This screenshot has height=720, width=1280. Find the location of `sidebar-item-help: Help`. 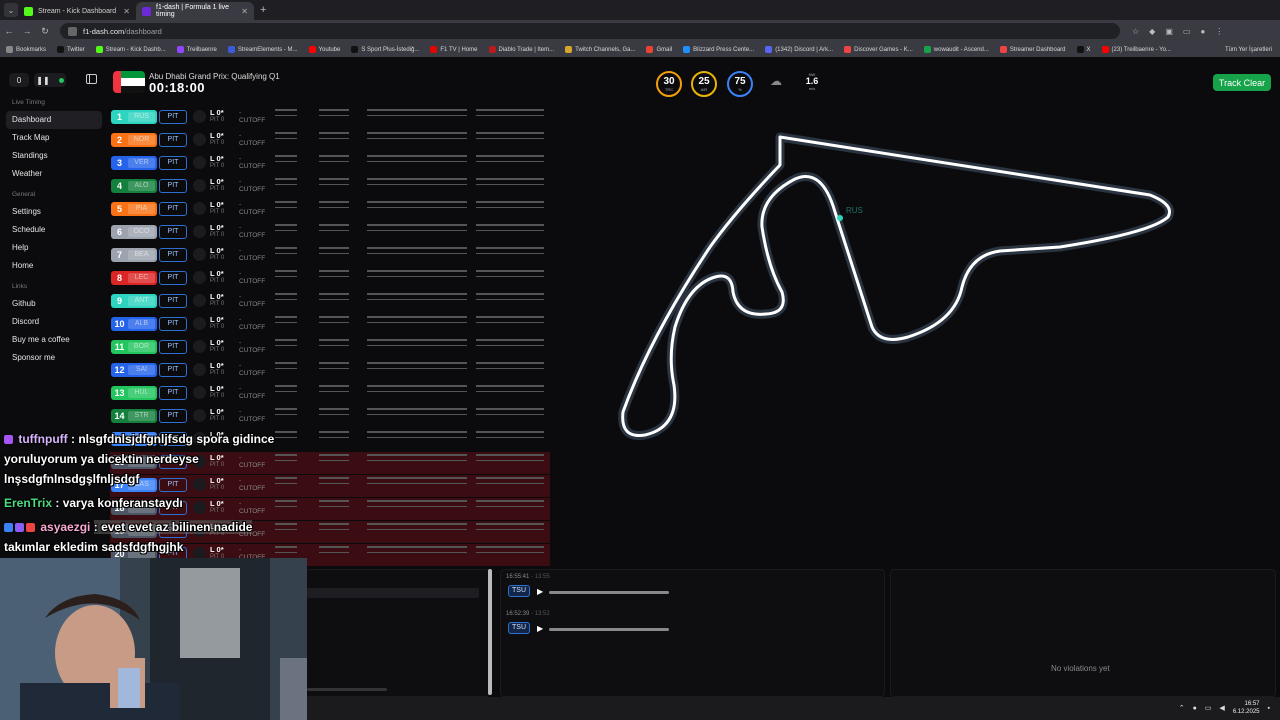

sidebar-item-help: Help is located at coordinates (54, 248).